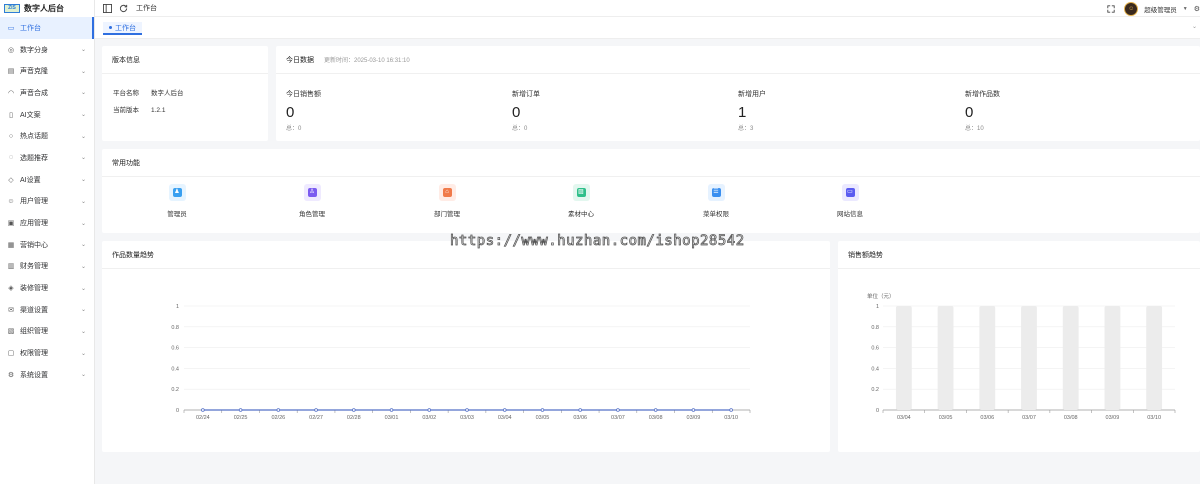 This screenshot has height=484, width=1200. I want to click on x-tick-label: 03/07, so click(618, 418).